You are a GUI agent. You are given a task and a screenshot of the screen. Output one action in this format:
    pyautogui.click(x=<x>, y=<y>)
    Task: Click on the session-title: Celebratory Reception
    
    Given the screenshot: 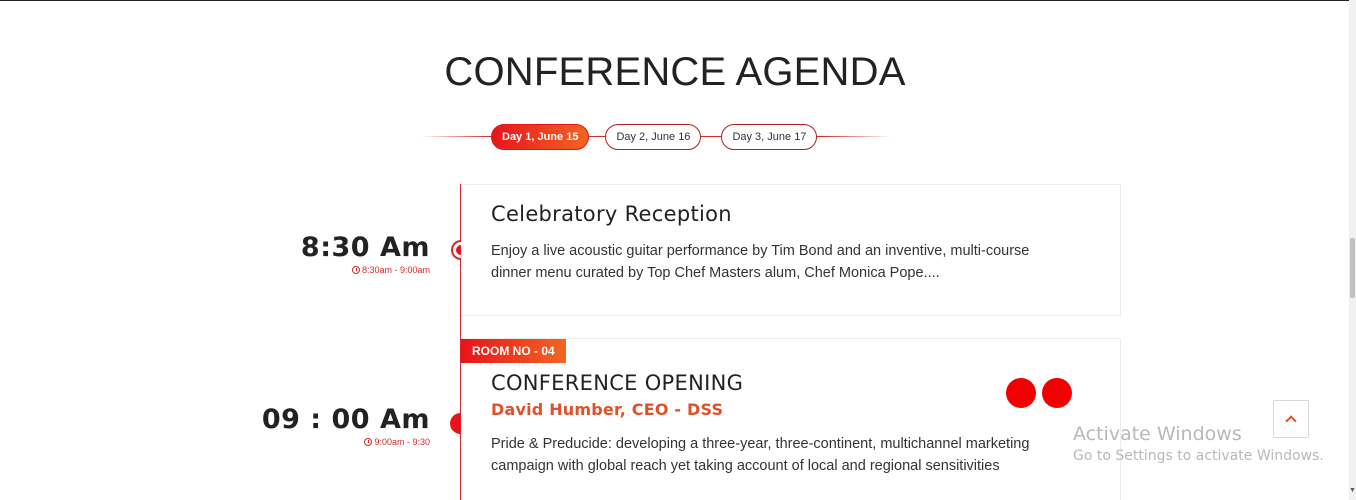 What is the action you would take?
    pyautogui.click(x=611, y=214)
    